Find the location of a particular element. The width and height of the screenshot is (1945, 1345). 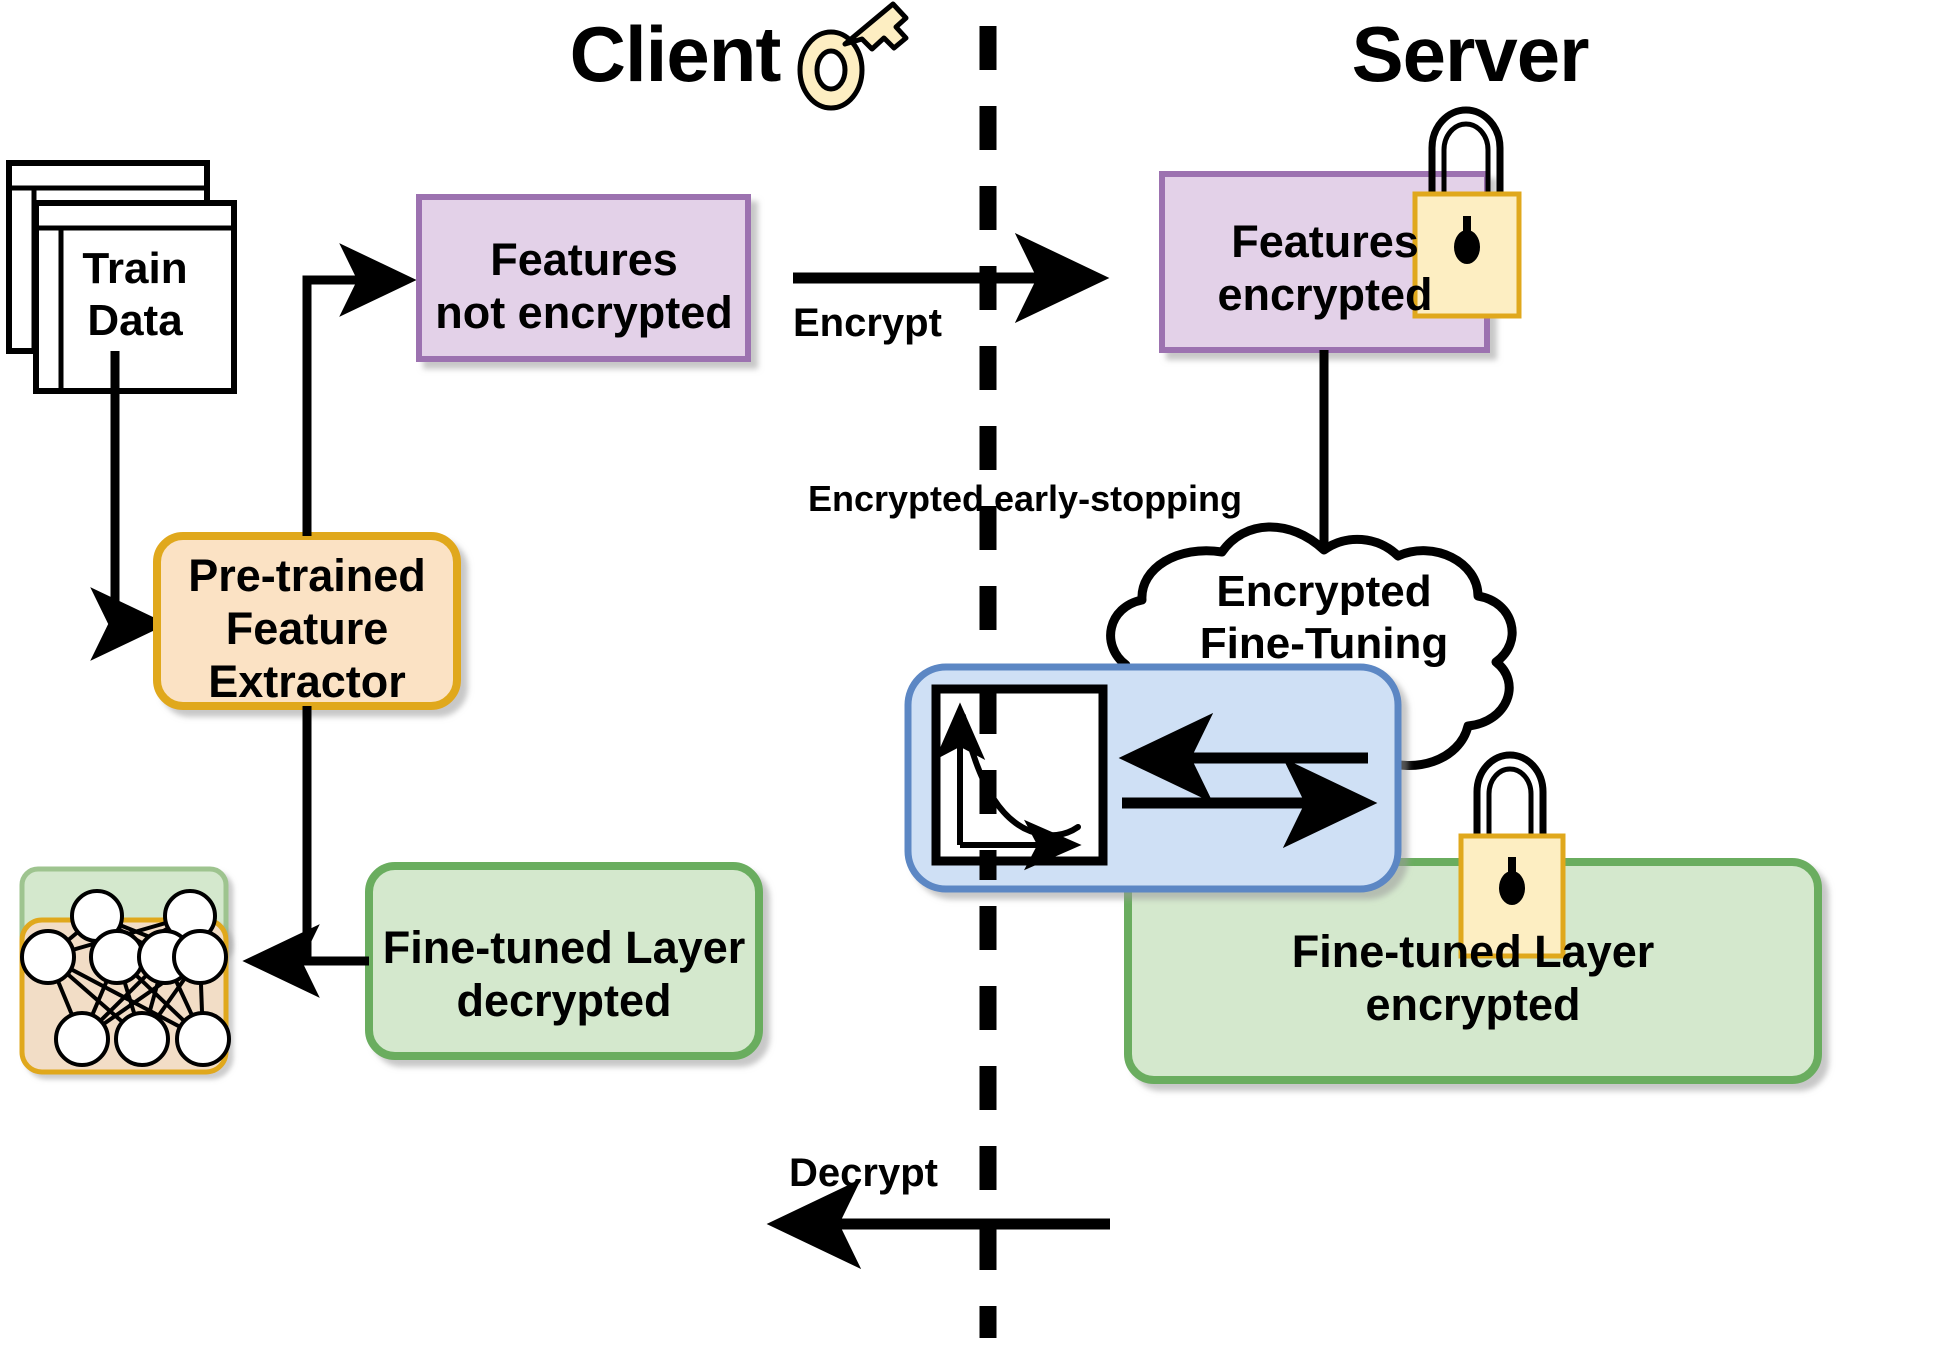

loss-curve-icon is located at coordinates (1019, 777).